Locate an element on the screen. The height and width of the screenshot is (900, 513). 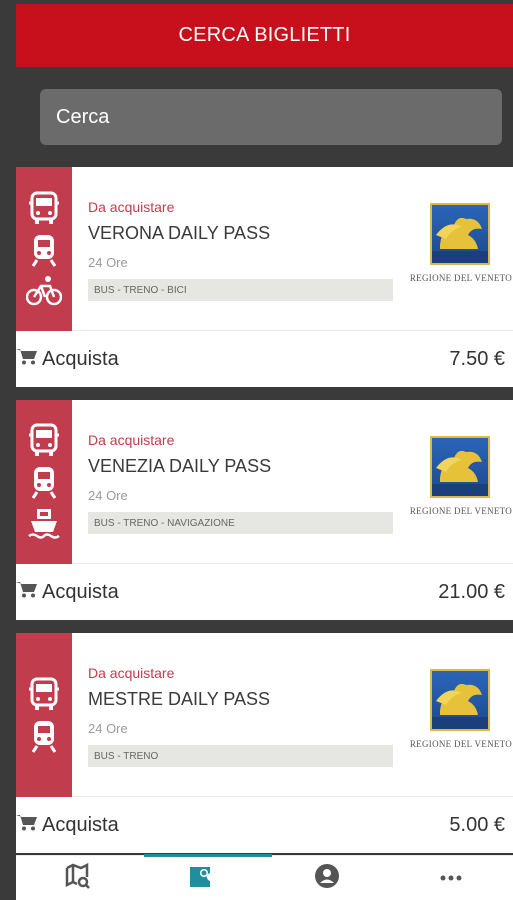
map-search-icon is located at coordinates (78, 878).